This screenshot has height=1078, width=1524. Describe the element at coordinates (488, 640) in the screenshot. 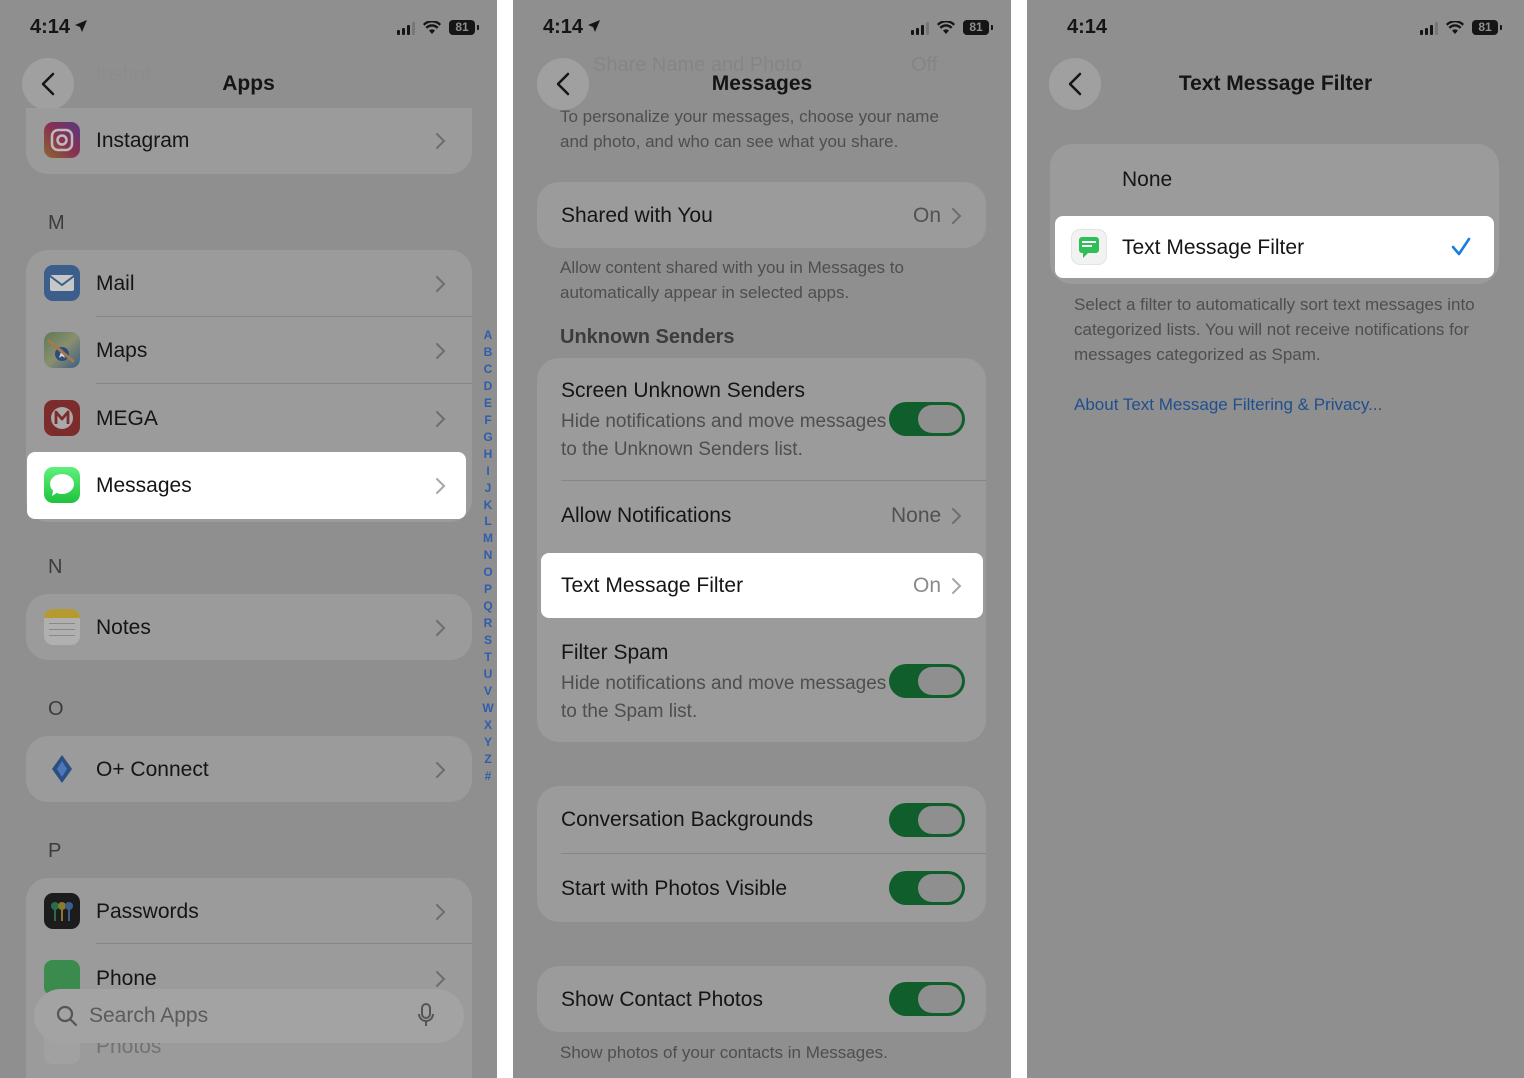

I see `index-letter: S` at that location.